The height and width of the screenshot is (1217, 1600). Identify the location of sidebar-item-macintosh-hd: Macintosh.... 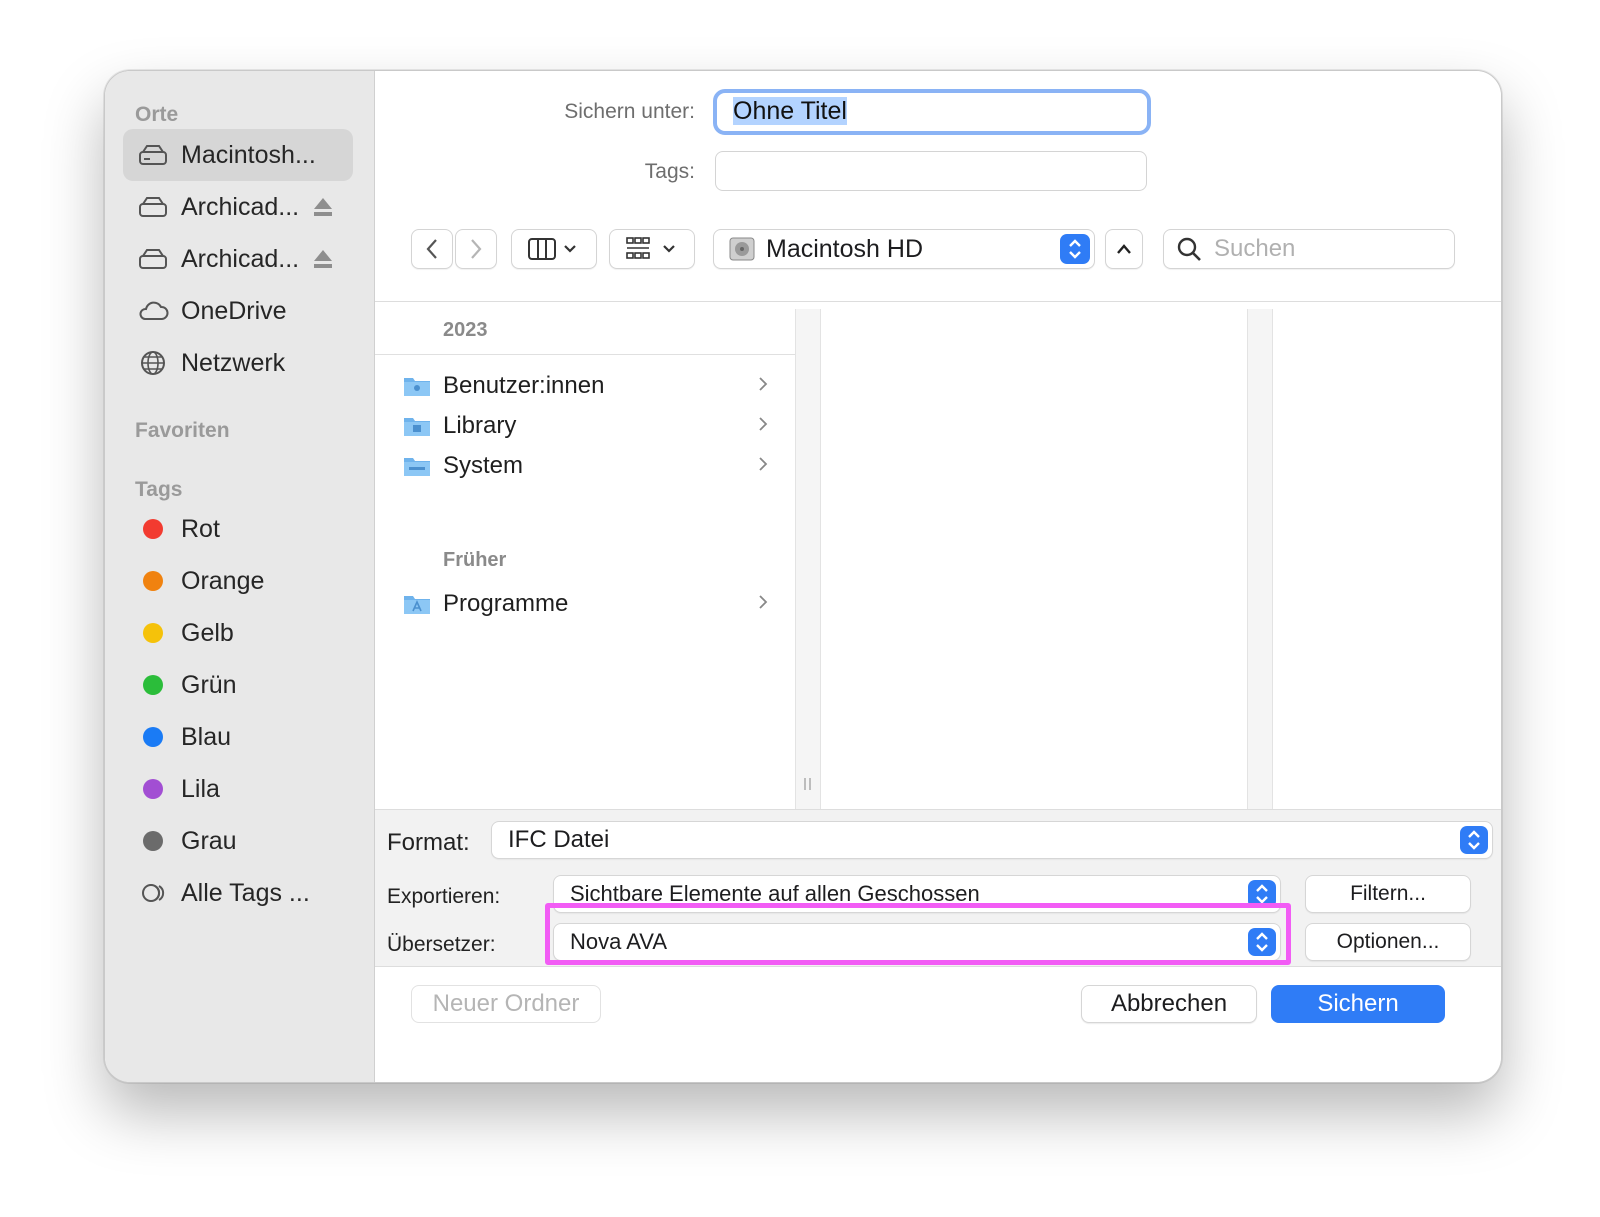
(238, 155).